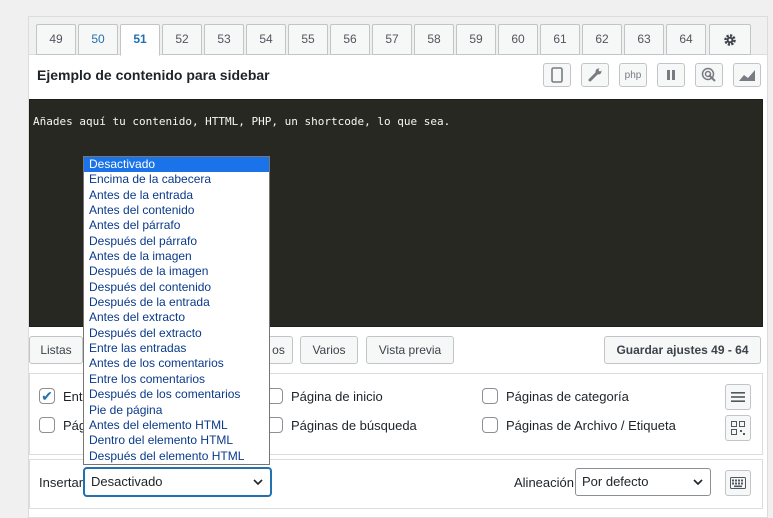 This screenshot has height=518, width=773. Describe the element at coordinates (176, 210) in the screenshot. I see `dropdown-option: Antes del contenido` at that location.